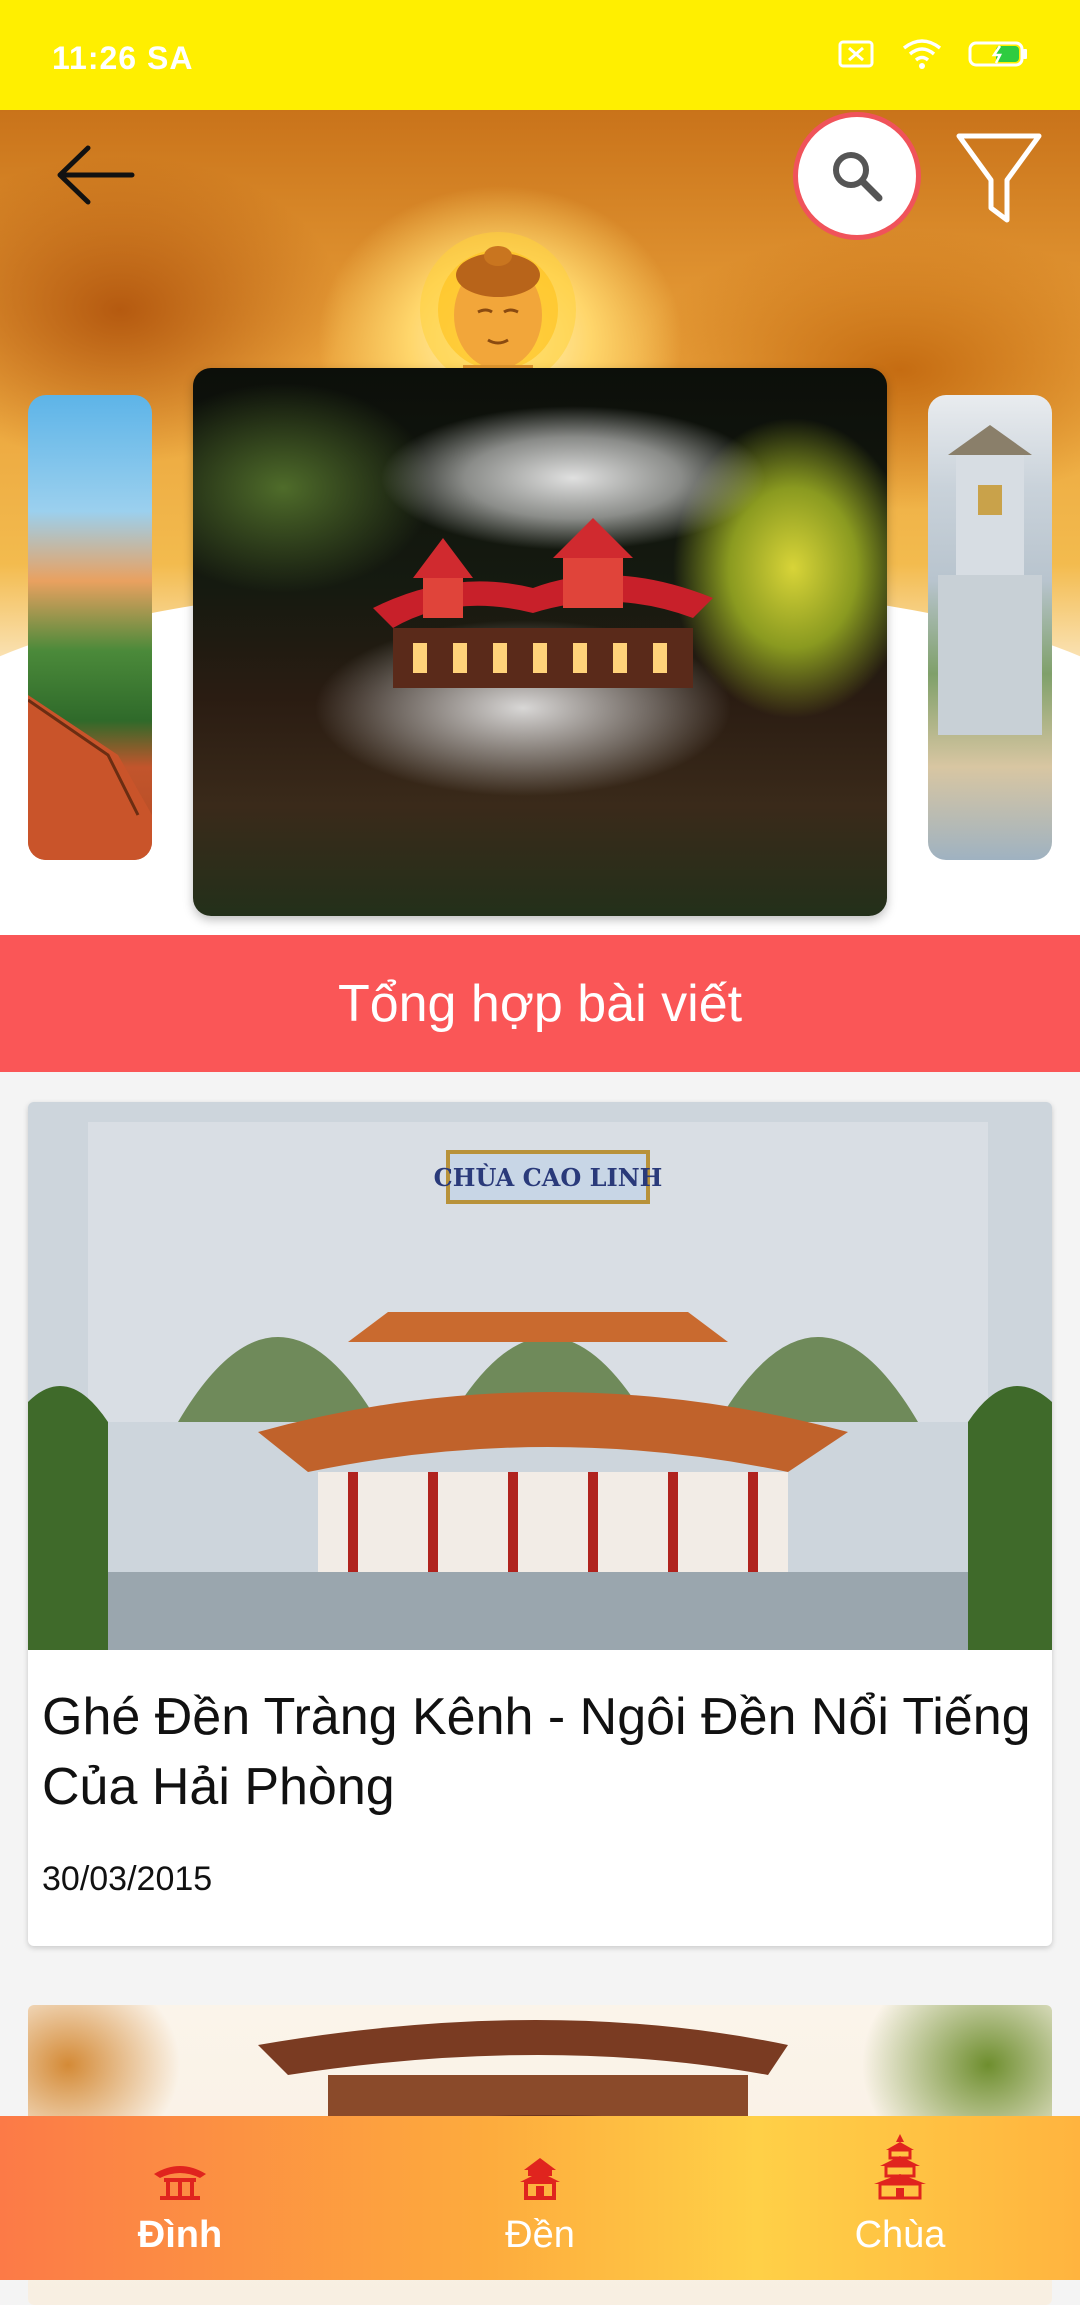 Image resolution: width=1080 pixels, height=2305 pixels. Describe the element at coordinates (900, 2167) in the screenshot. I see `pagoda-icon` at that location.